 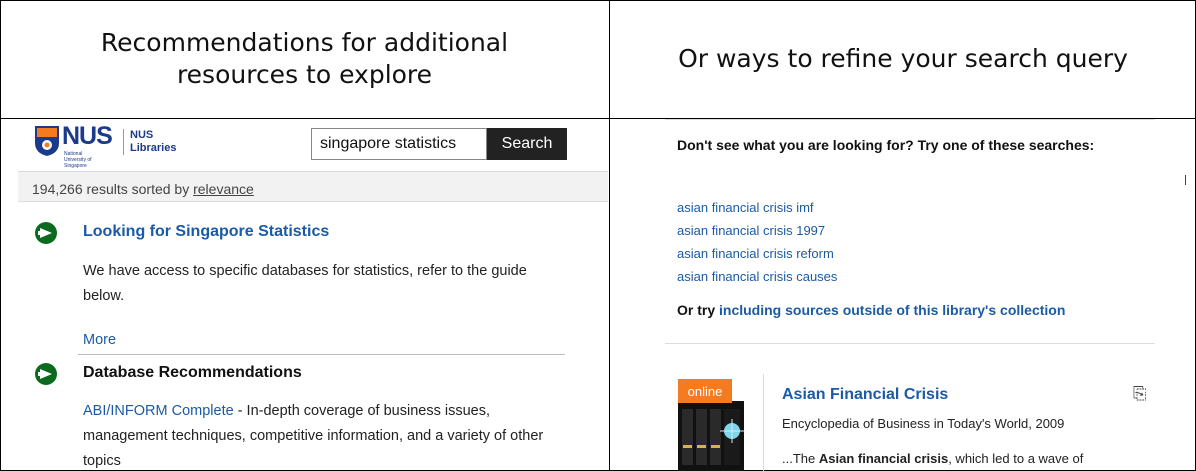 I want to click on results-count: 194,266 results sorted by, so click(x=113, y=189).